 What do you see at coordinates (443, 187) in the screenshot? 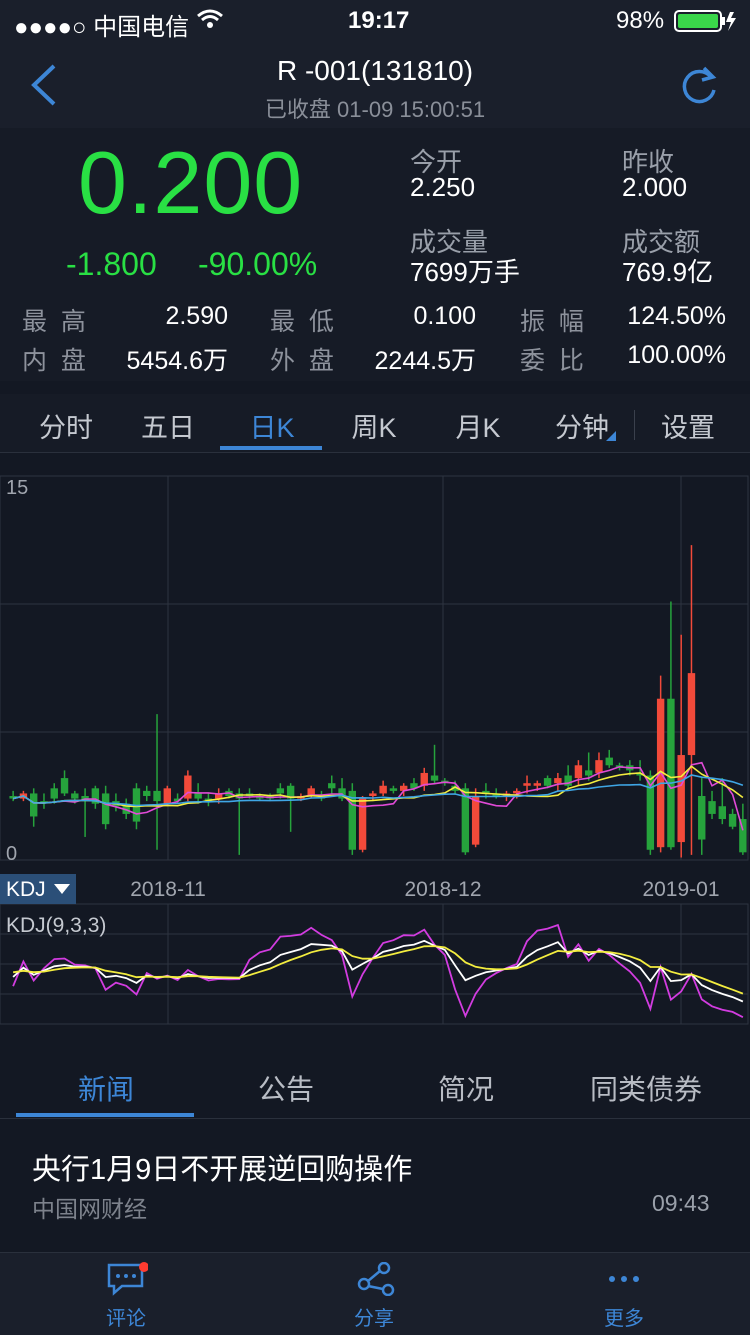
I see `open-value: 2.250` at bounding box center [443, 187].